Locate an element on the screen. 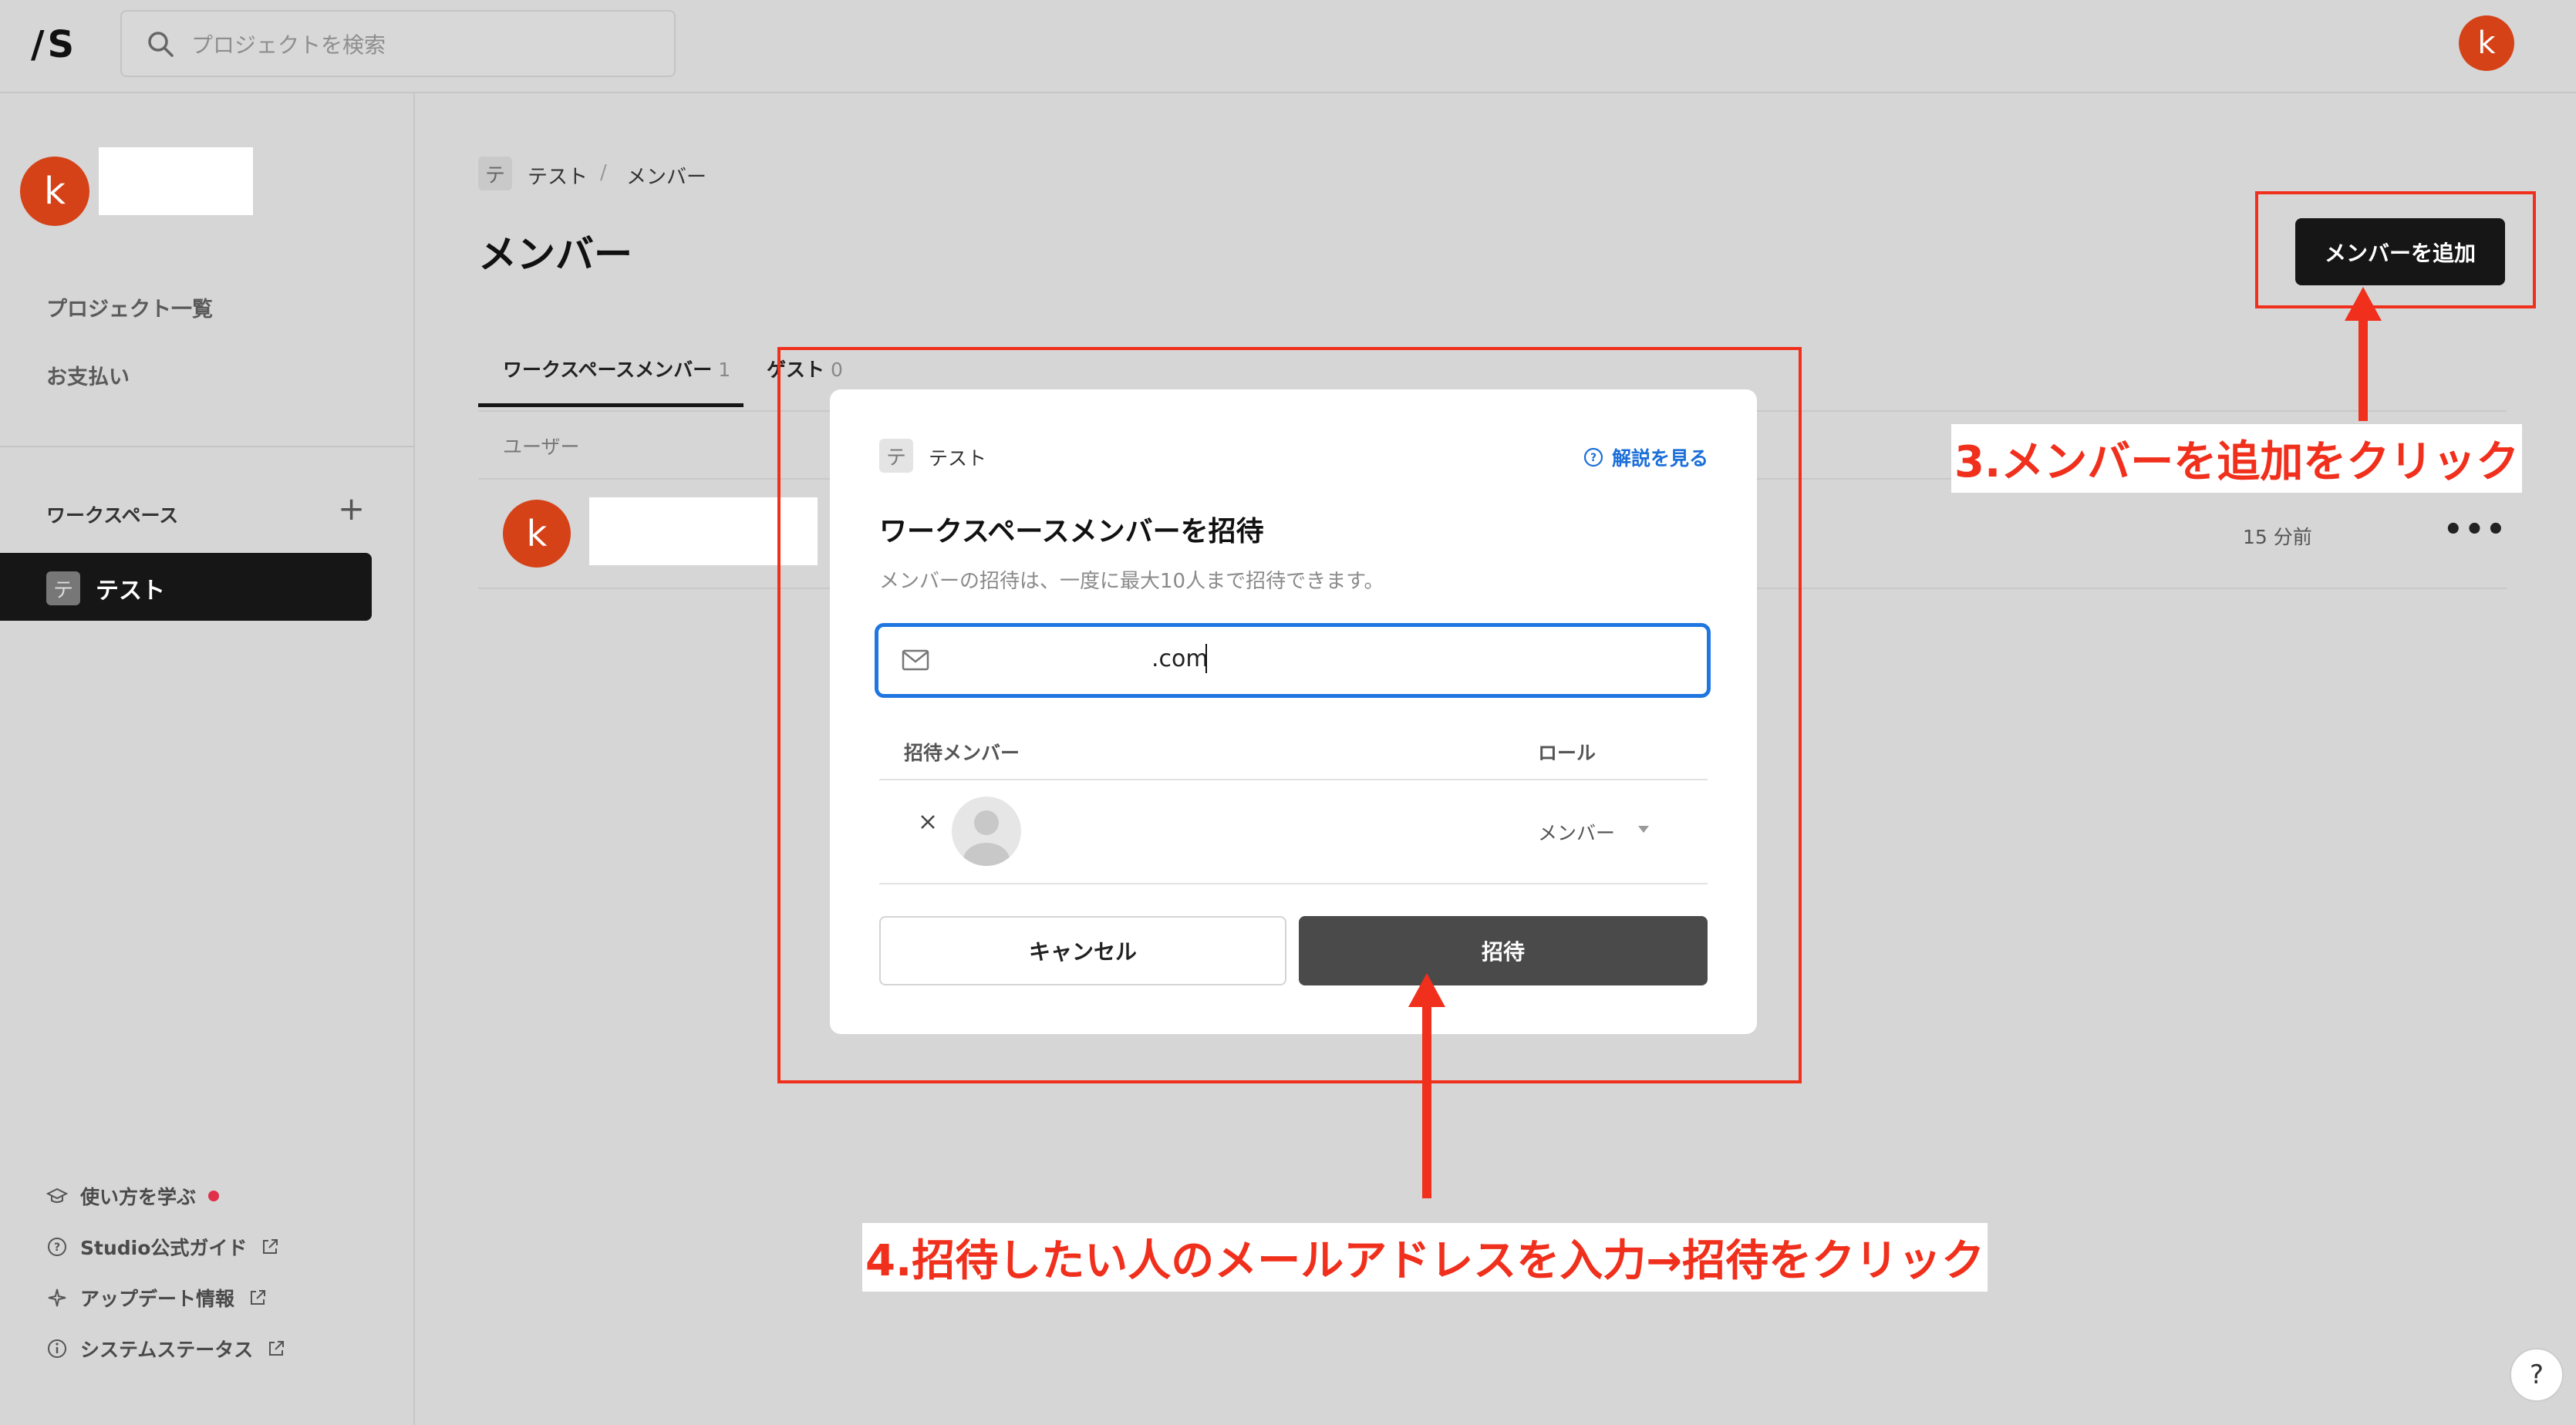  annotation-step3: 3.メンバーを追加をクリック is located at coordinates (2237, 458).